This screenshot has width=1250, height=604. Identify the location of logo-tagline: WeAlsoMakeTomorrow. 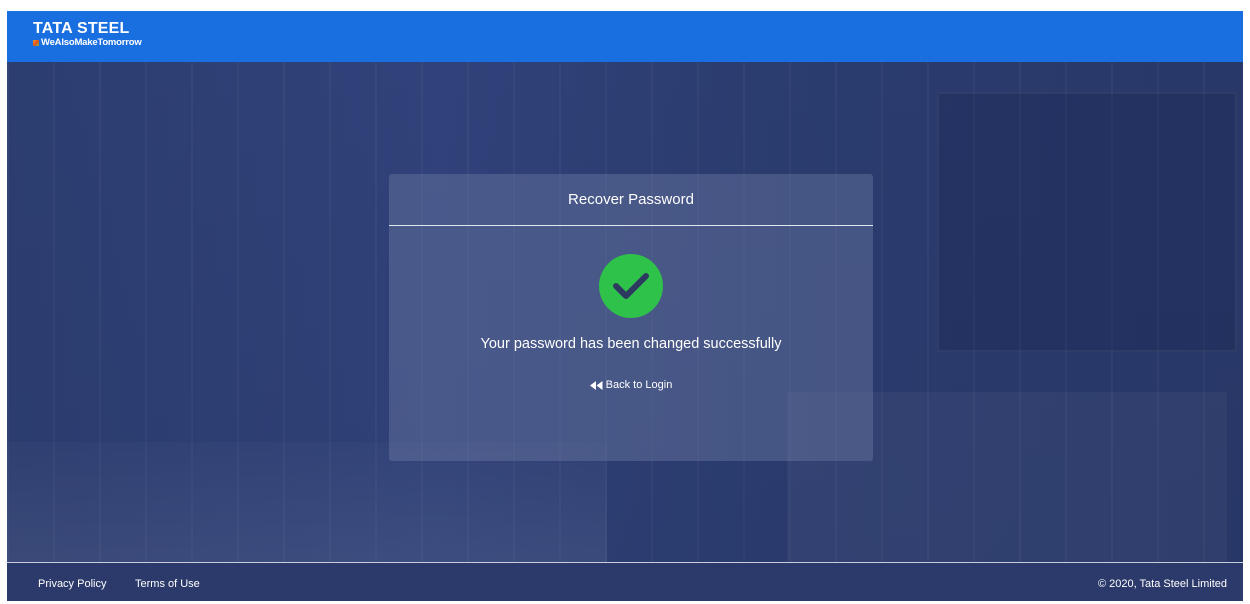
(91, 42).